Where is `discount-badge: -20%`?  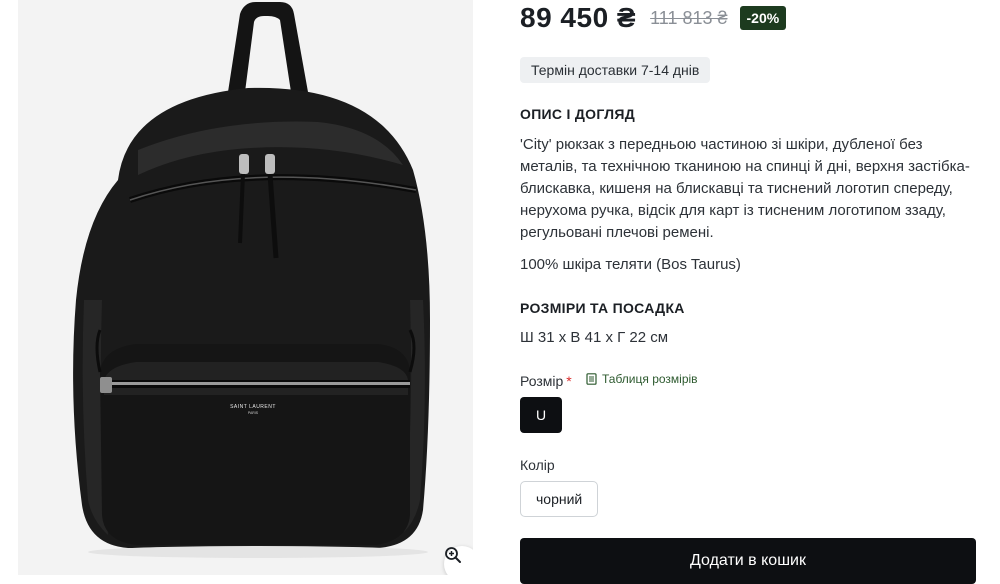 discount-badge: -20% is located at coordinates (763, 18).